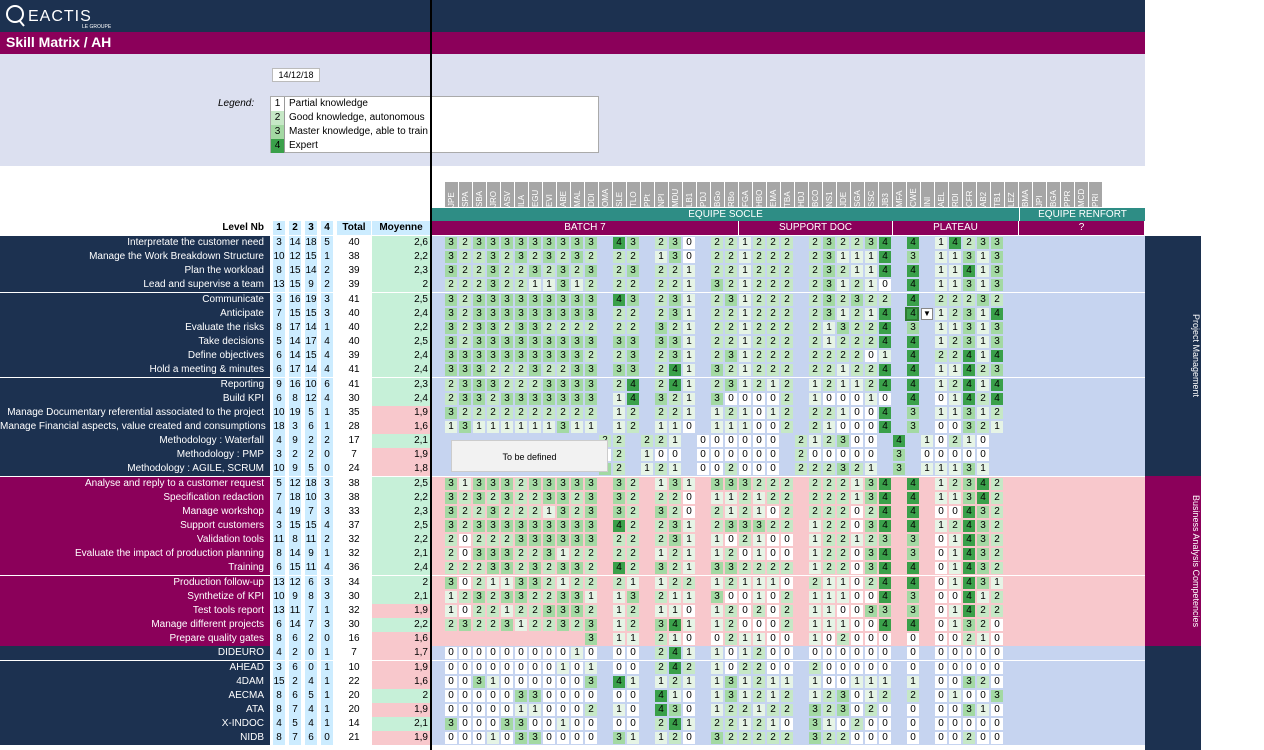 The image size is (1264, 750). Describe the element at coordinates (969, 271) in the screenshot. I see `skill-cell: 4` at that location.